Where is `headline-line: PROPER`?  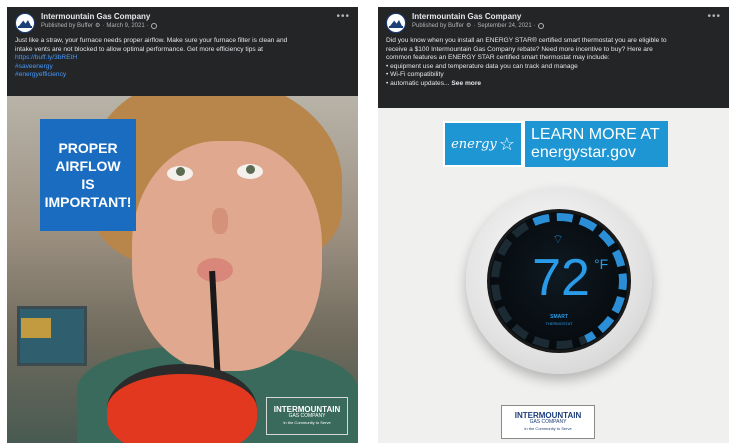
headline-line: PROPER is located at coordinates (88, 148).